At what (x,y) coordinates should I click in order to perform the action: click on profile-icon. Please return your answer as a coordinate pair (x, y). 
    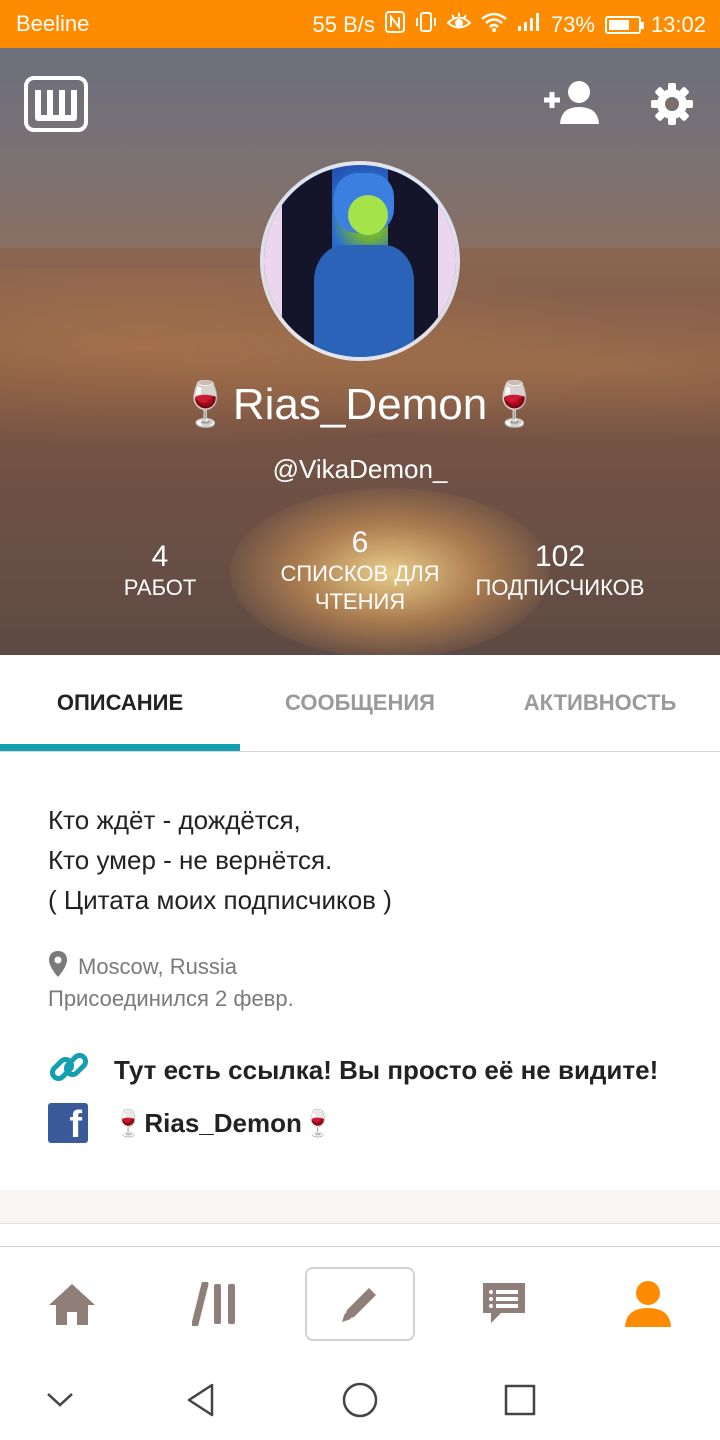
    Looking at the image, I should click on (648, 1304).